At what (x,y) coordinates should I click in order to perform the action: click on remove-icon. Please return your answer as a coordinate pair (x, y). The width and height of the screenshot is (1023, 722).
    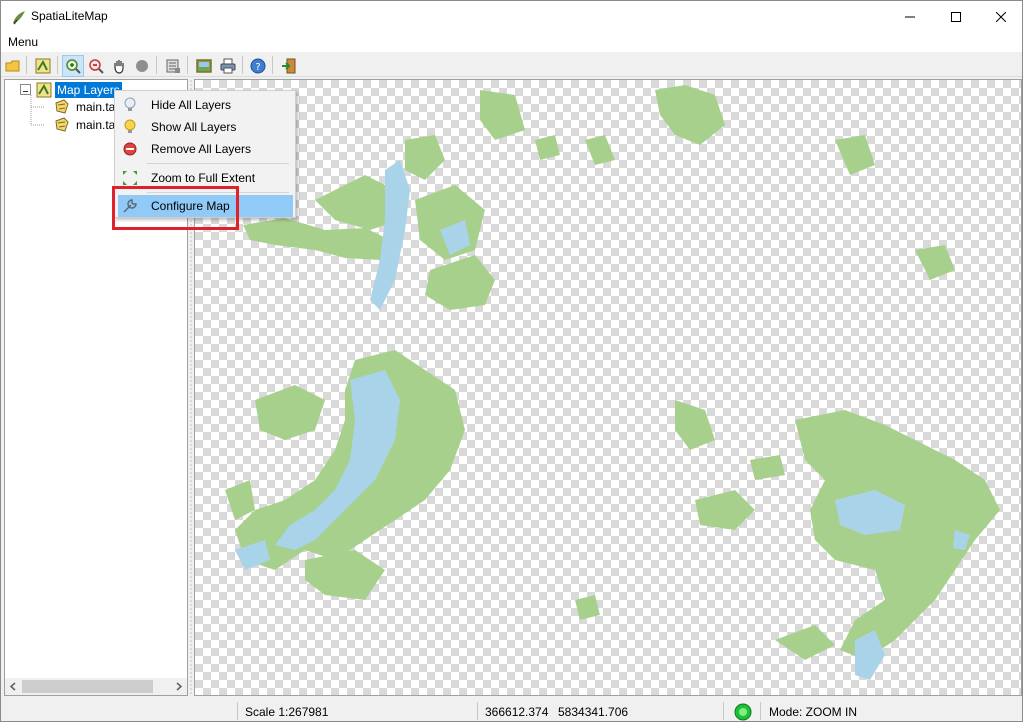
    Looking at the image, I should click on (130, 149).